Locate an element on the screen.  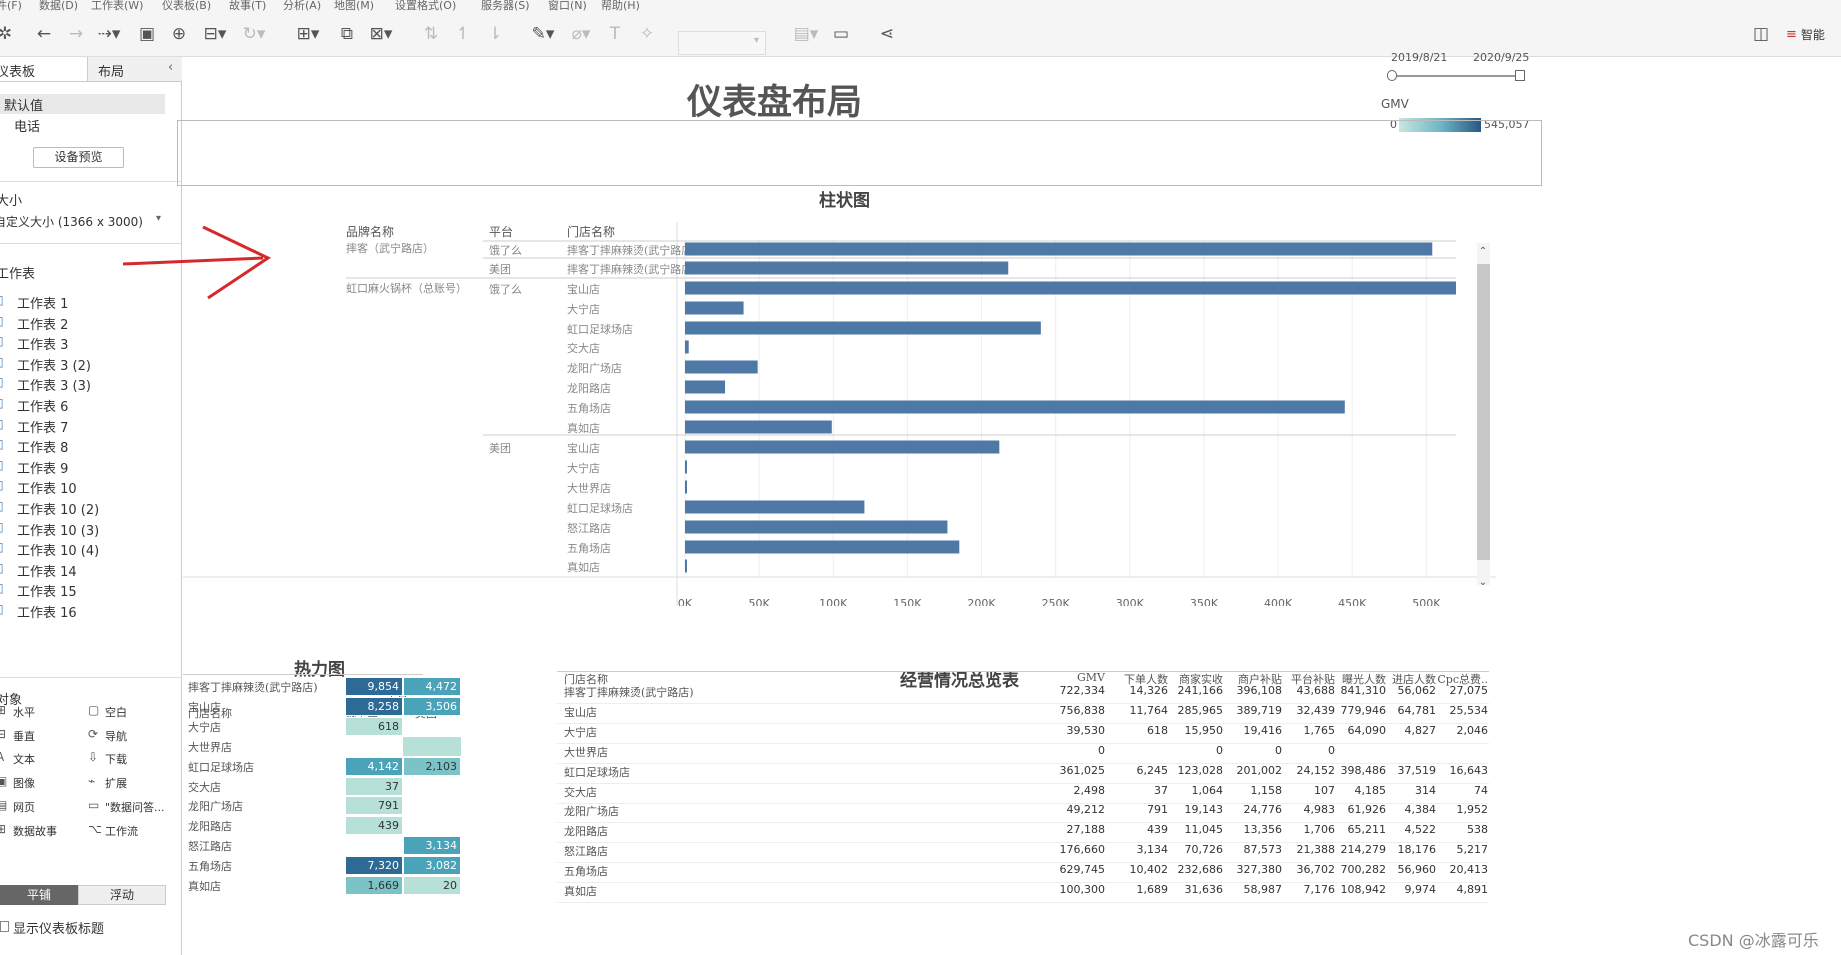
new-datasource-icon: ⊕ is located at coordinates (179, 34).